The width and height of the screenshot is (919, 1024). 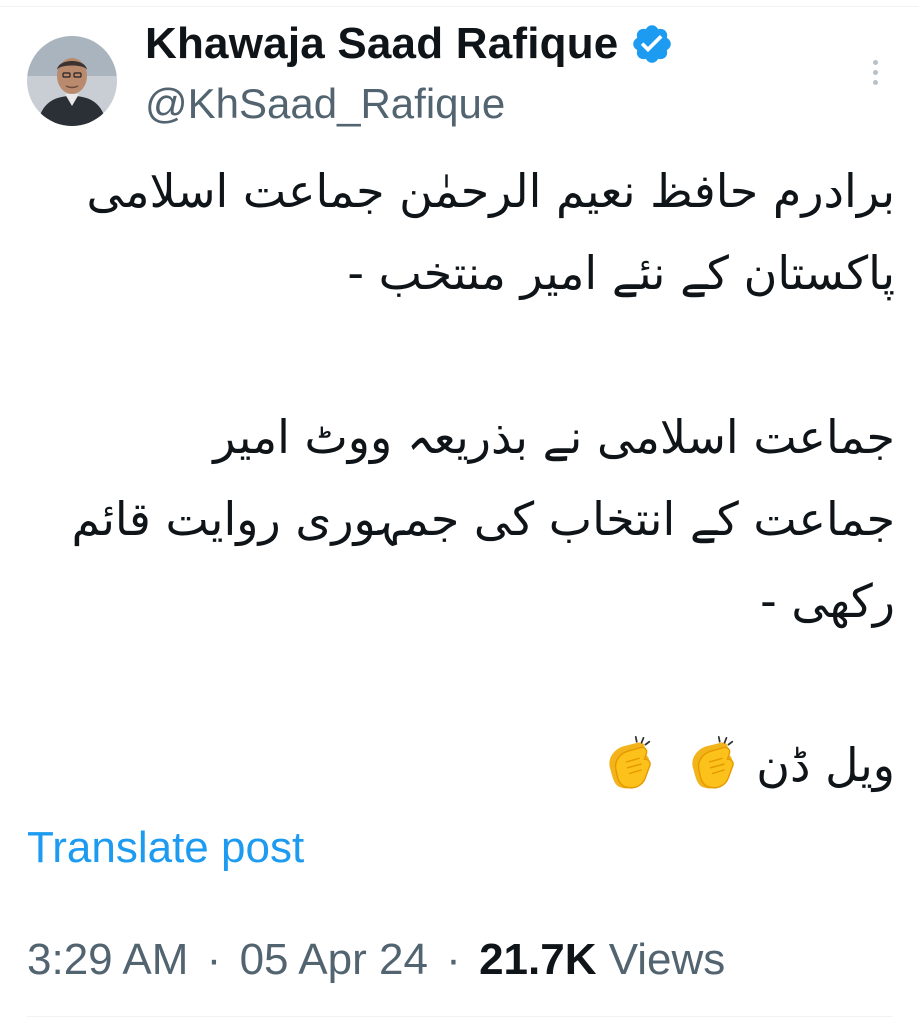 I want to click on author-name-row: Khawaja Saad Rafique, so click(x=409, y=44).